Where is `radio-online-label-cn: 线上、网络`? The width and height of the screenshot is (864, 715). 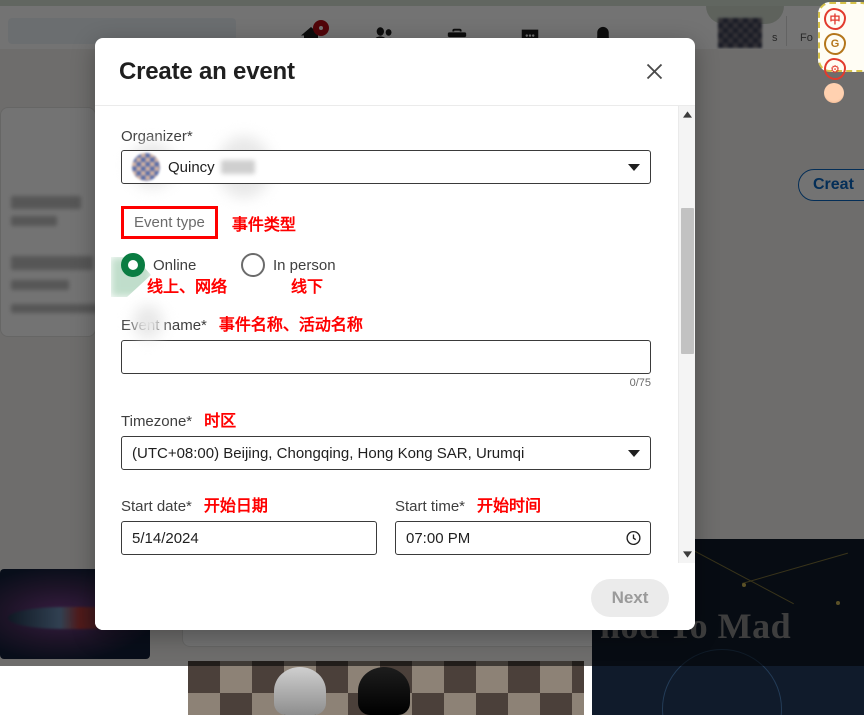 radio-online-label-cn: 线上、网络 is located at coordinates (187, 285).